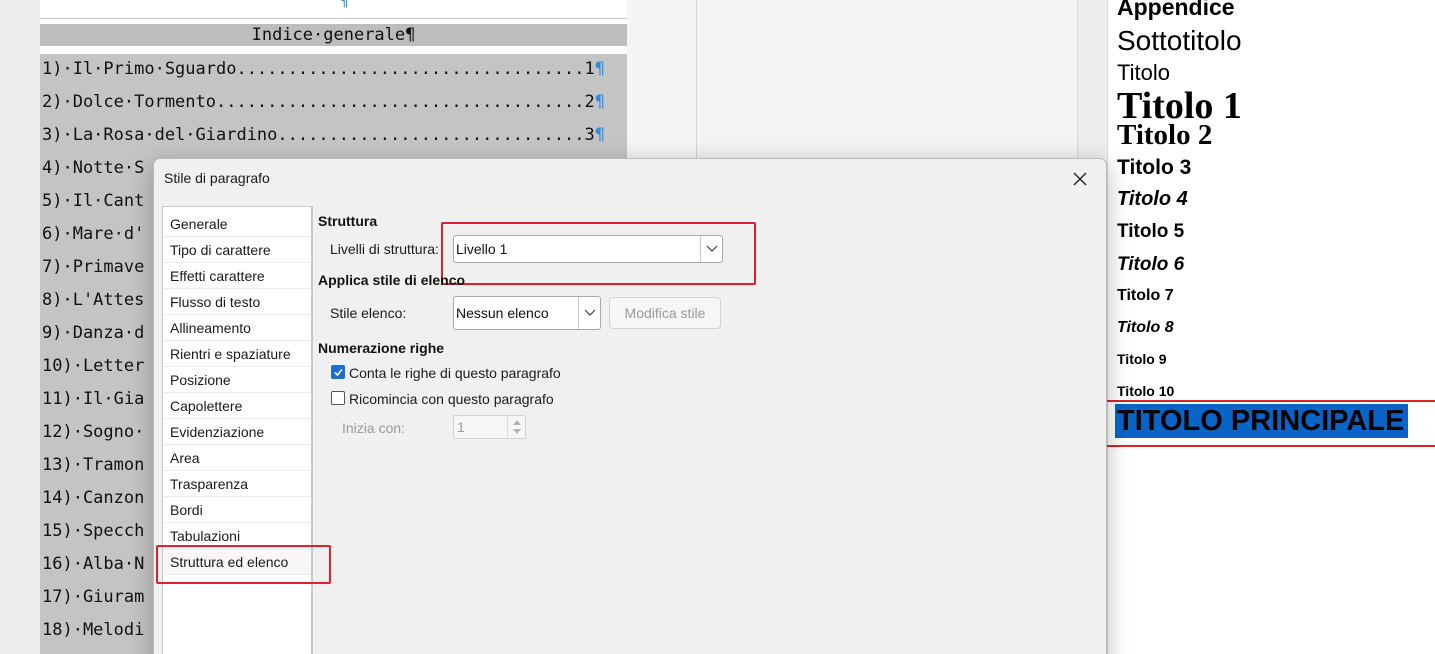 The image size is (1435, 654). Describe the element at coordinates (384, 249) in the screenshot. I see `livelli-label: Livelli di struttura:` at that location.